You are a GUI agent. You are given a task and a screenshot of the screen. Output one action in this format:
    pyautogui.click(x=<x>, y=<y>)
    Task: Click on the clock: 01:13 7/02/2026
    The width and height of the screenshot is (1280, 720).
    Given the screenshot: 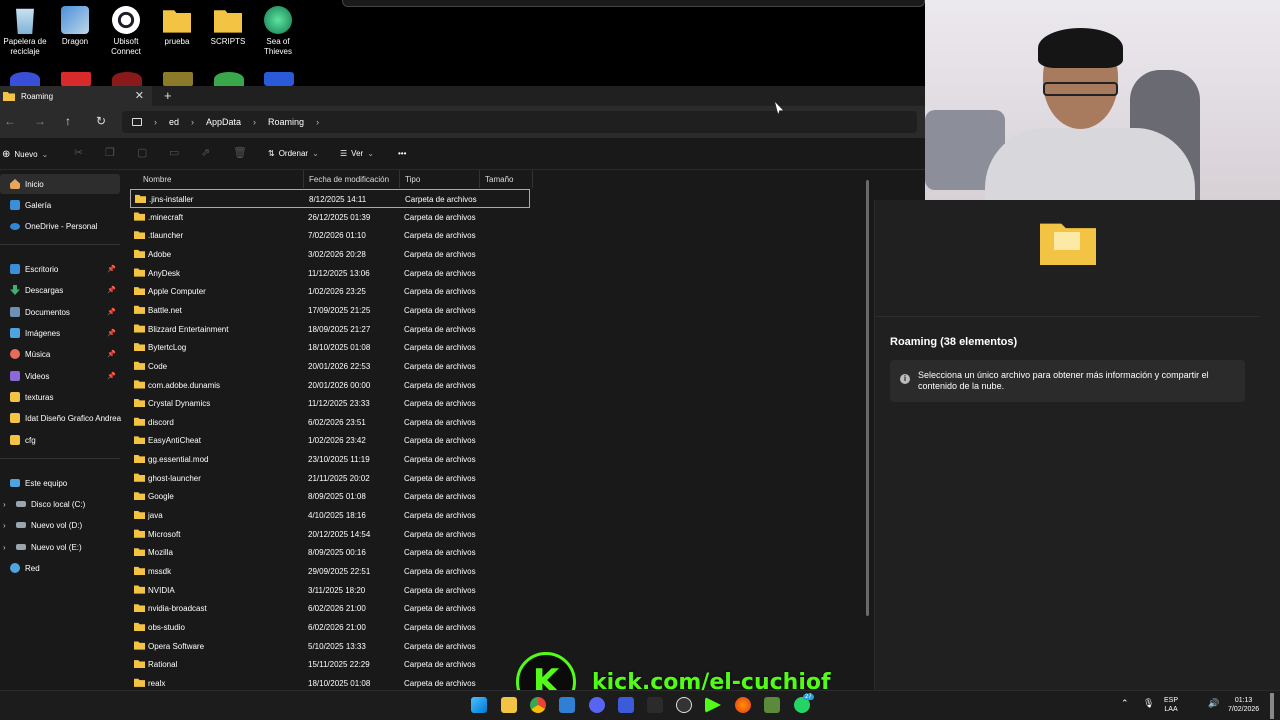 What is the action you would take?
    pyautogui.click(x=1243, y=705)
    